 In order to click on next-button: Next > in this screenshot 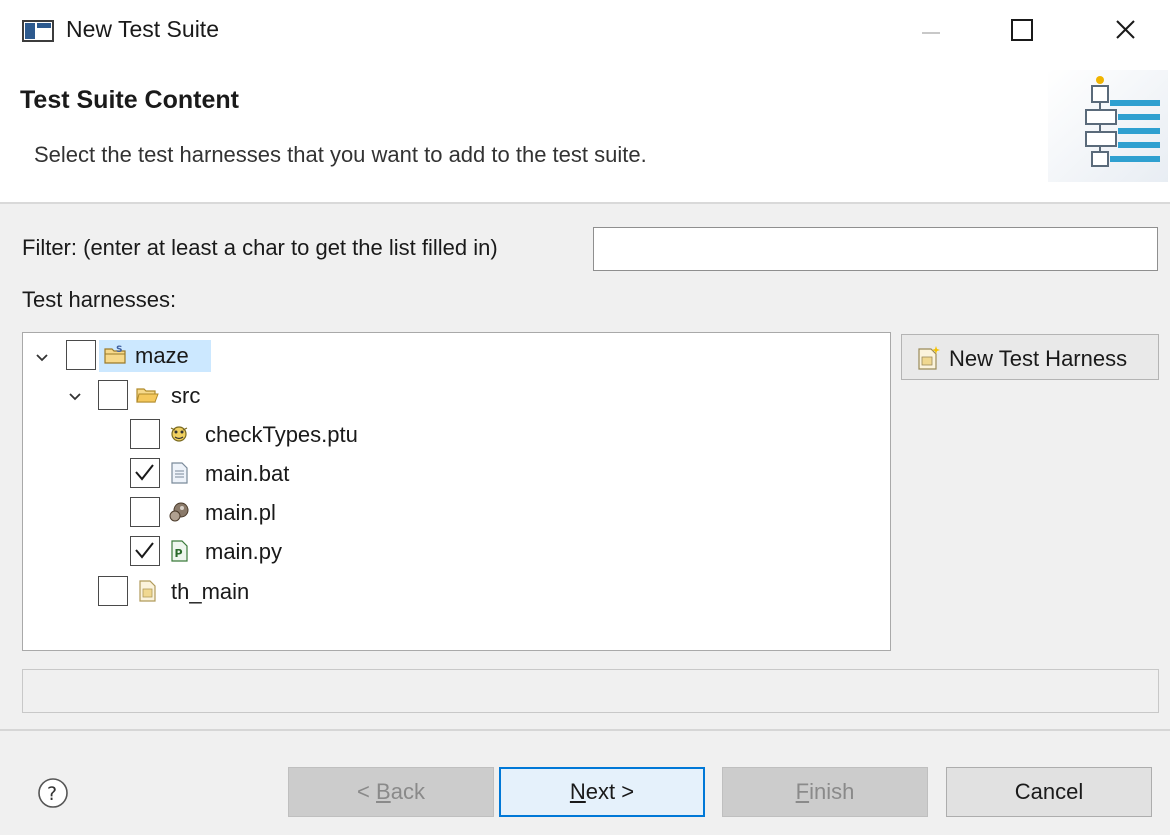, I will do `click(602, 792)`.